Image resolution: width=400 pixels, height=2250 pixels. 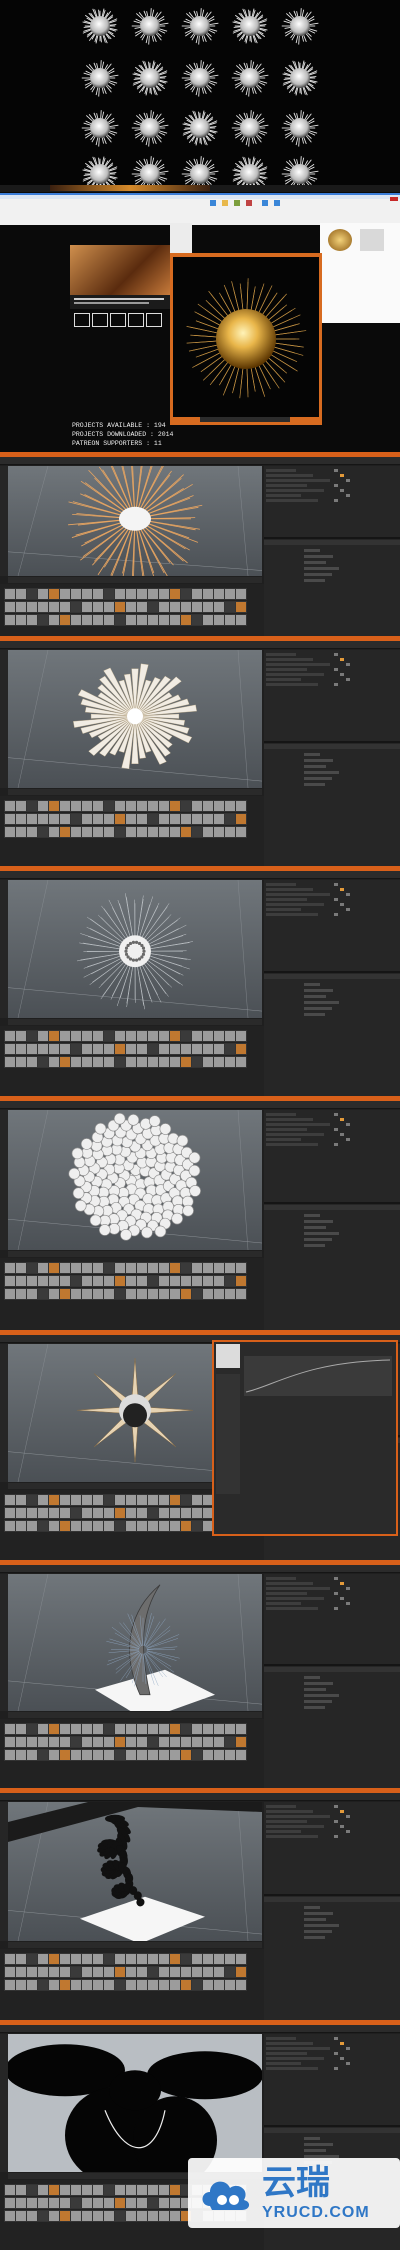 I want to click on curve-graph, so click(x=318, y=1376).